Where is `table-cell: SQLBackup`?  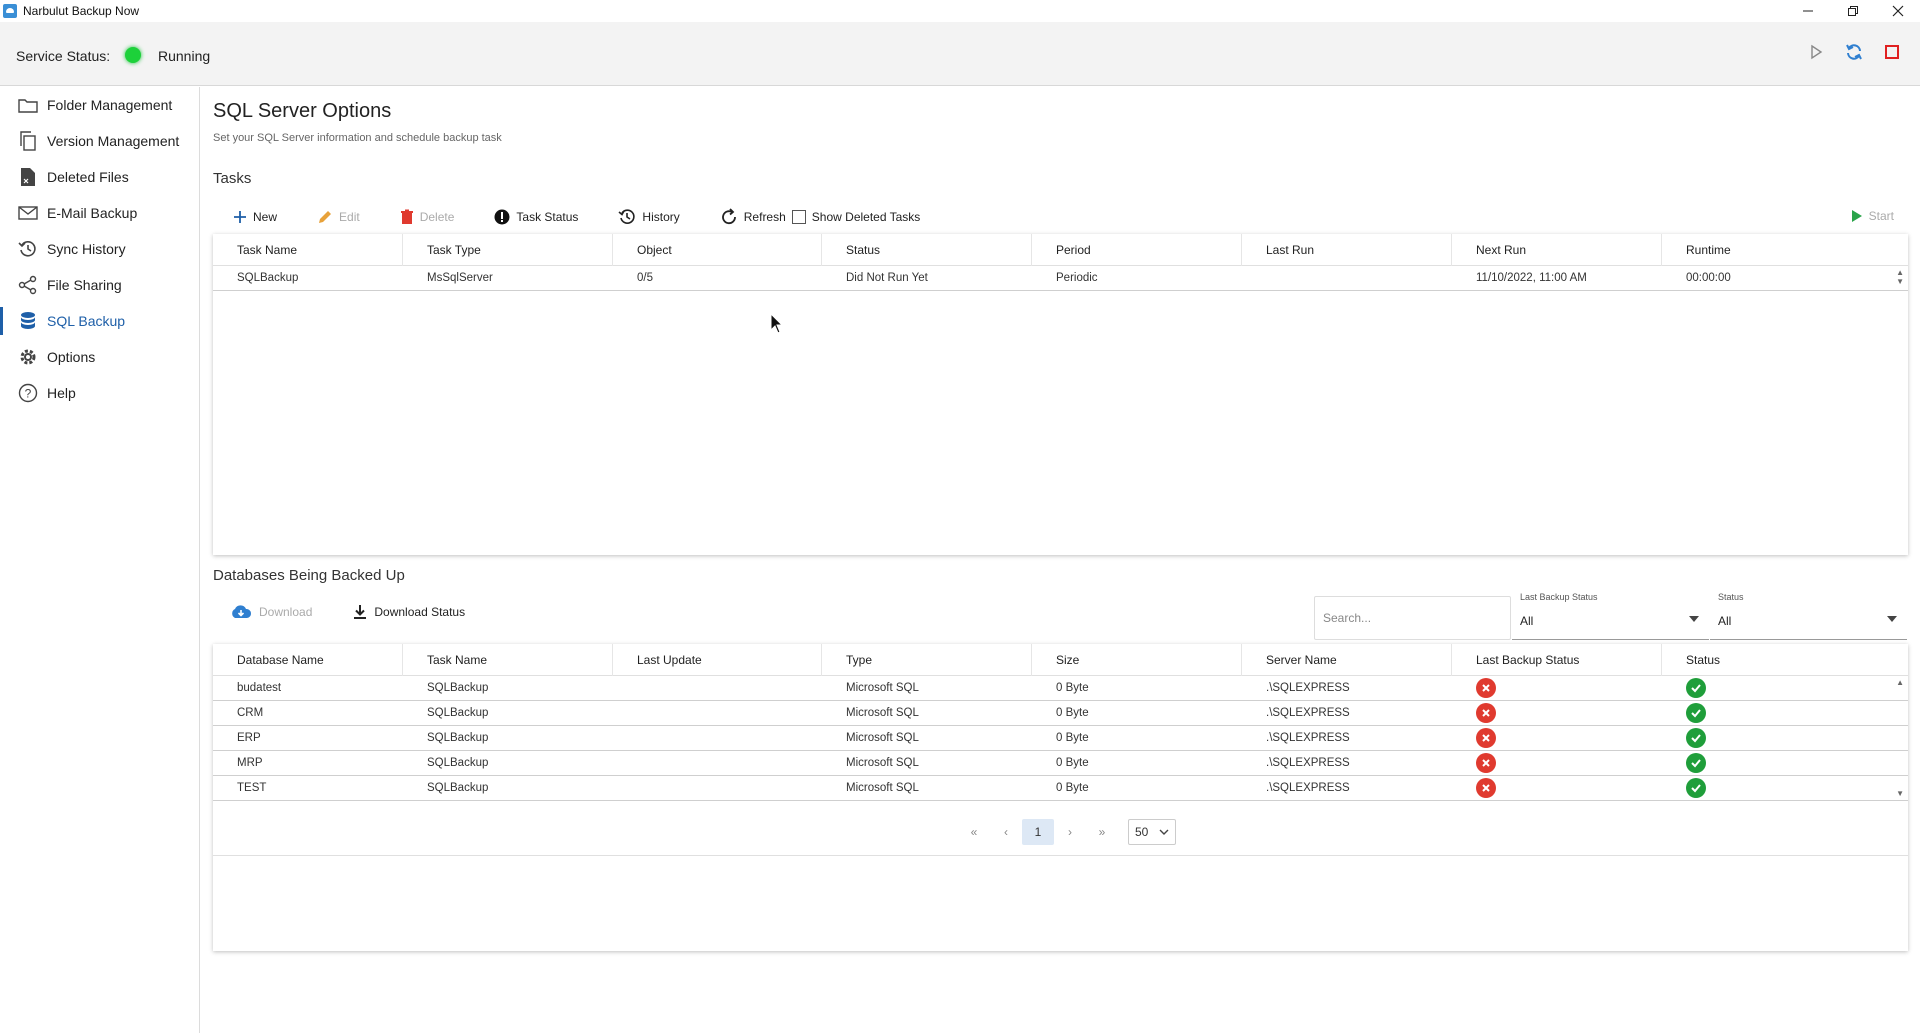
table-cell: SQLBackup is located at coordinates (458, 763).